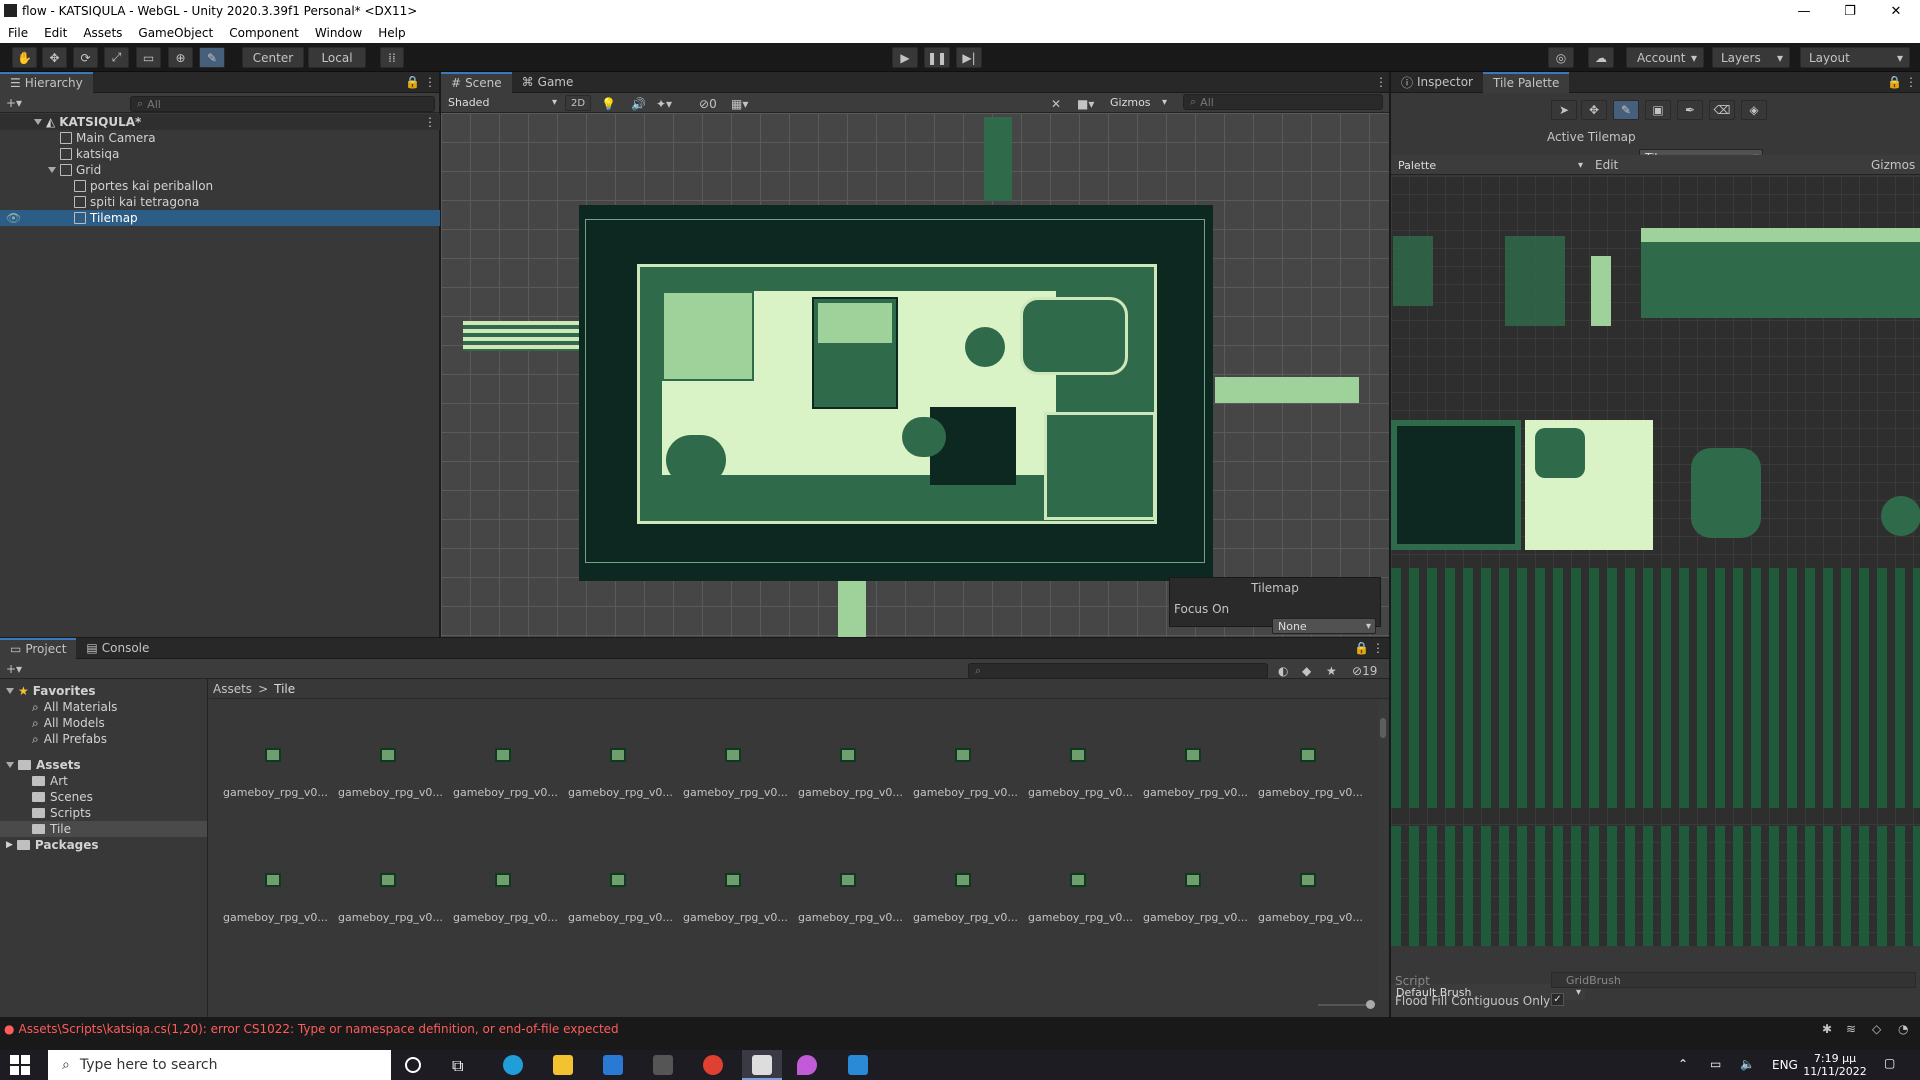 The width and height of the screenshot is (1920, 1080). Describe the element at coordinates (50, 691) in the screenshot. I see `favorites-header: ★ Favorites` at that location.